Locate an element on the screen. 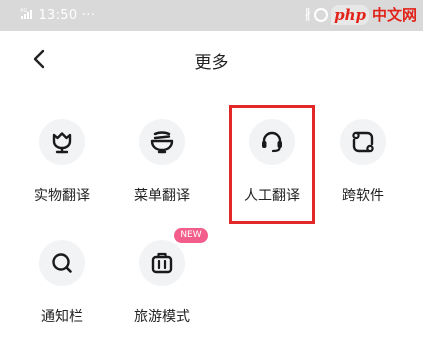  page-title: 更多 is located at coordinates (211, 63).